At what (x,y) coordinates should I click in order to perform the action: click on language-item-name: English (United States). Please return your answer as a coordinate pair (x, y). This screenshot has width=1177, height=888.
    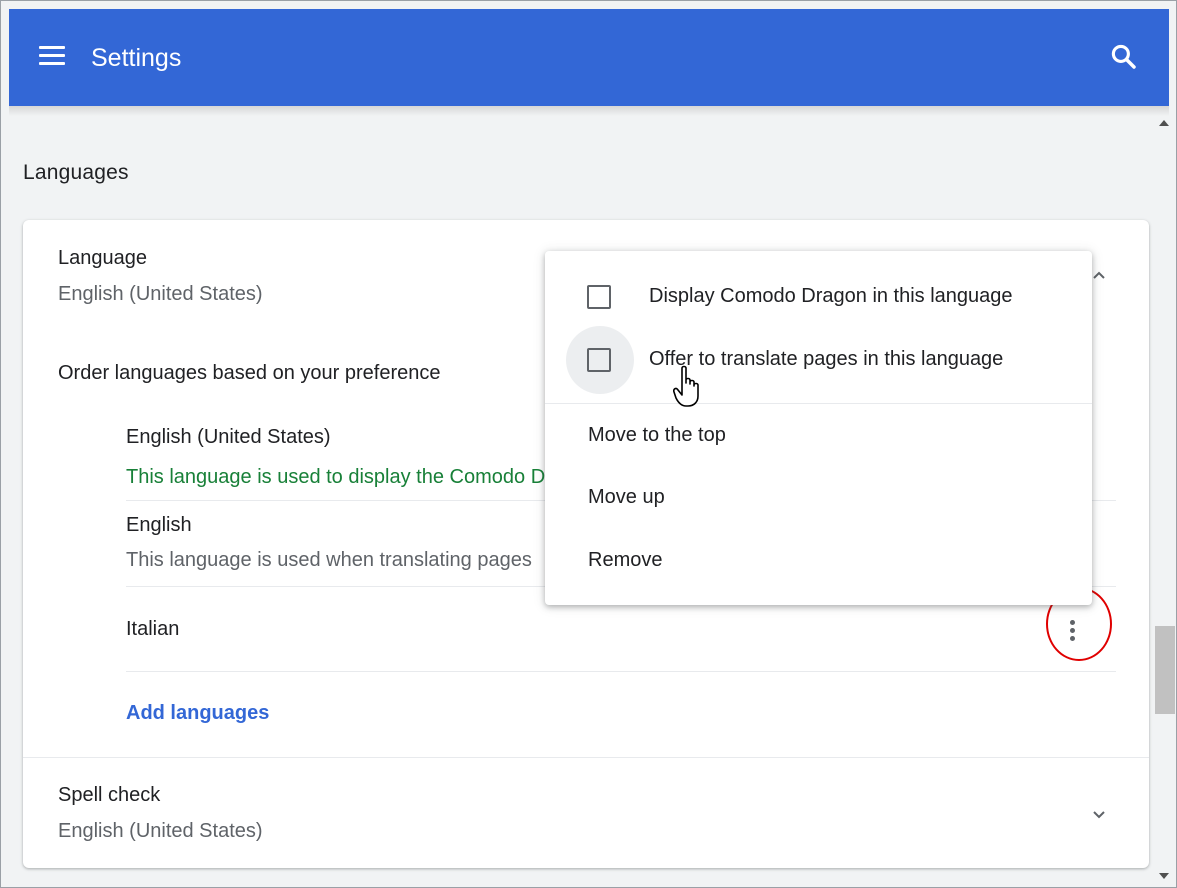
    Looking at the image, I should click on (228, 437).